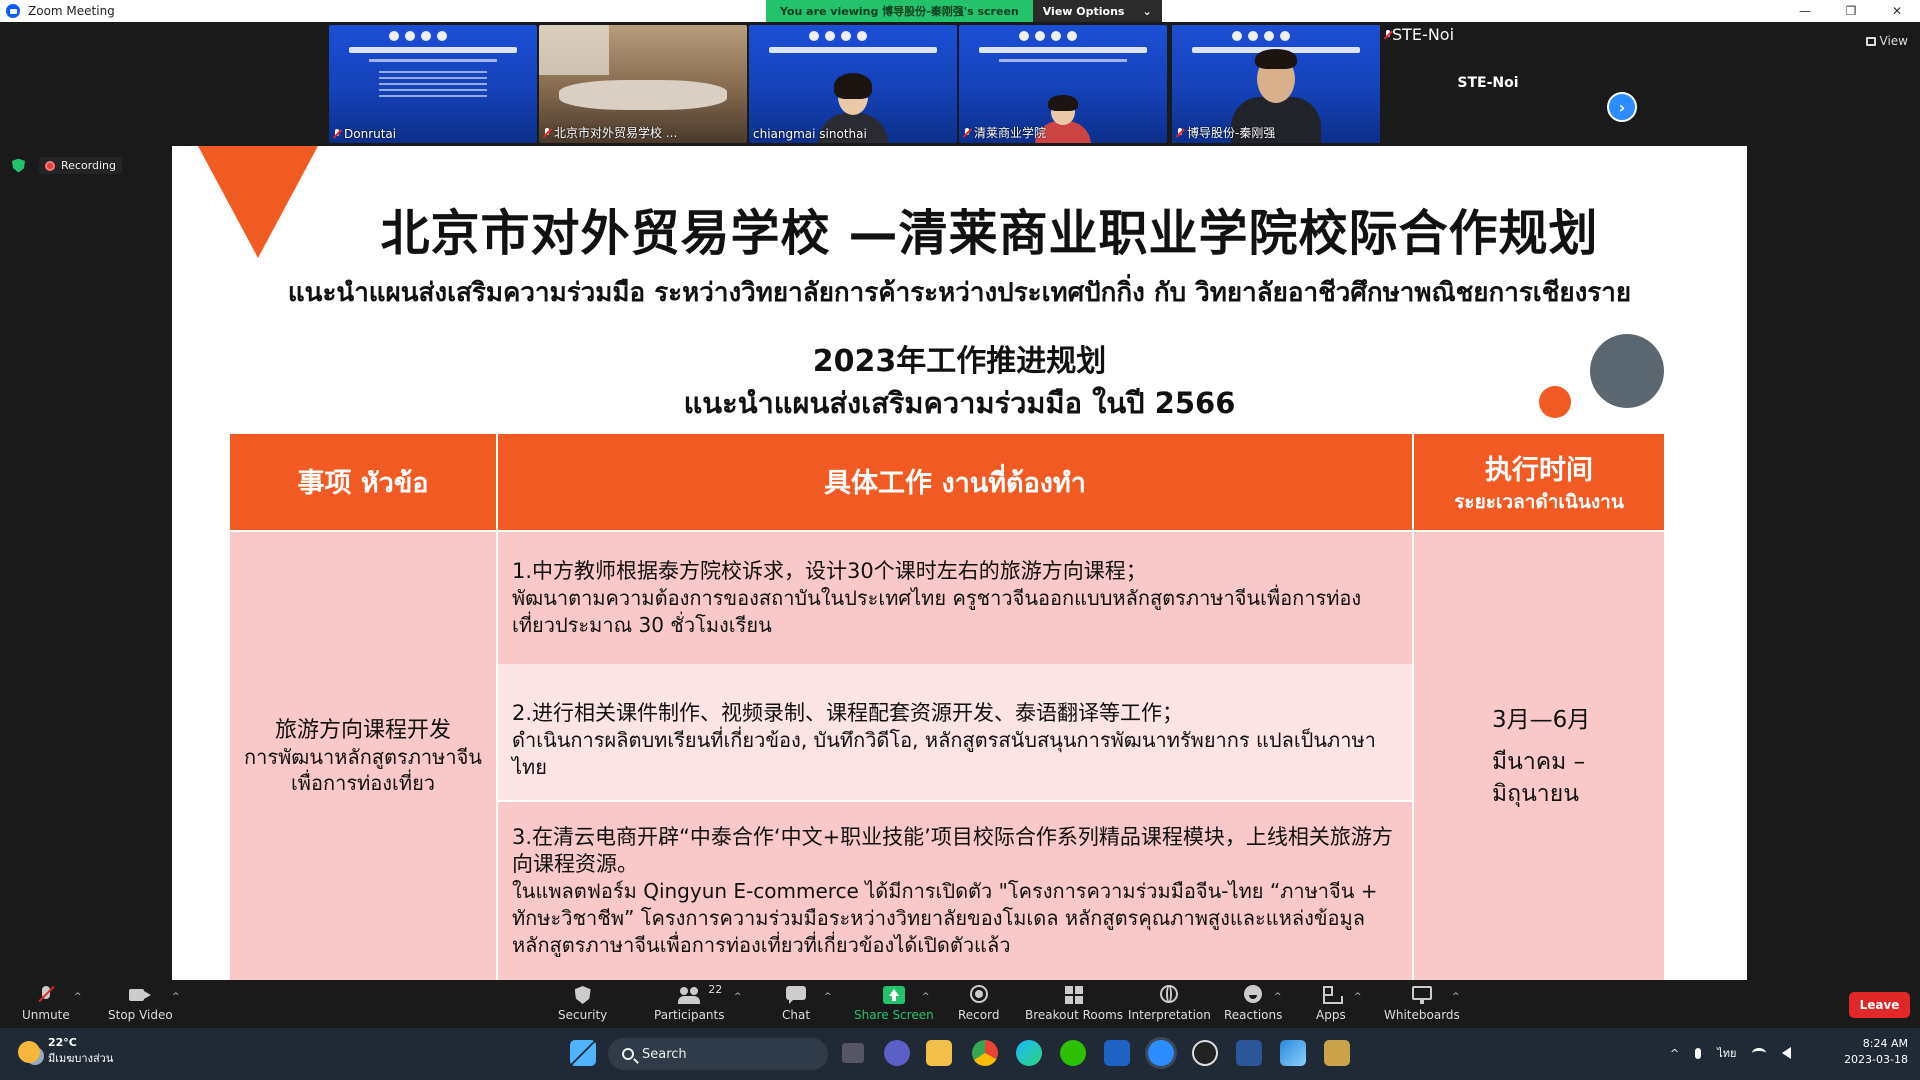 The height and width of the screenshot is (1080, 1920). I want to click on apps-label: Apps, so click(1331, 1015).